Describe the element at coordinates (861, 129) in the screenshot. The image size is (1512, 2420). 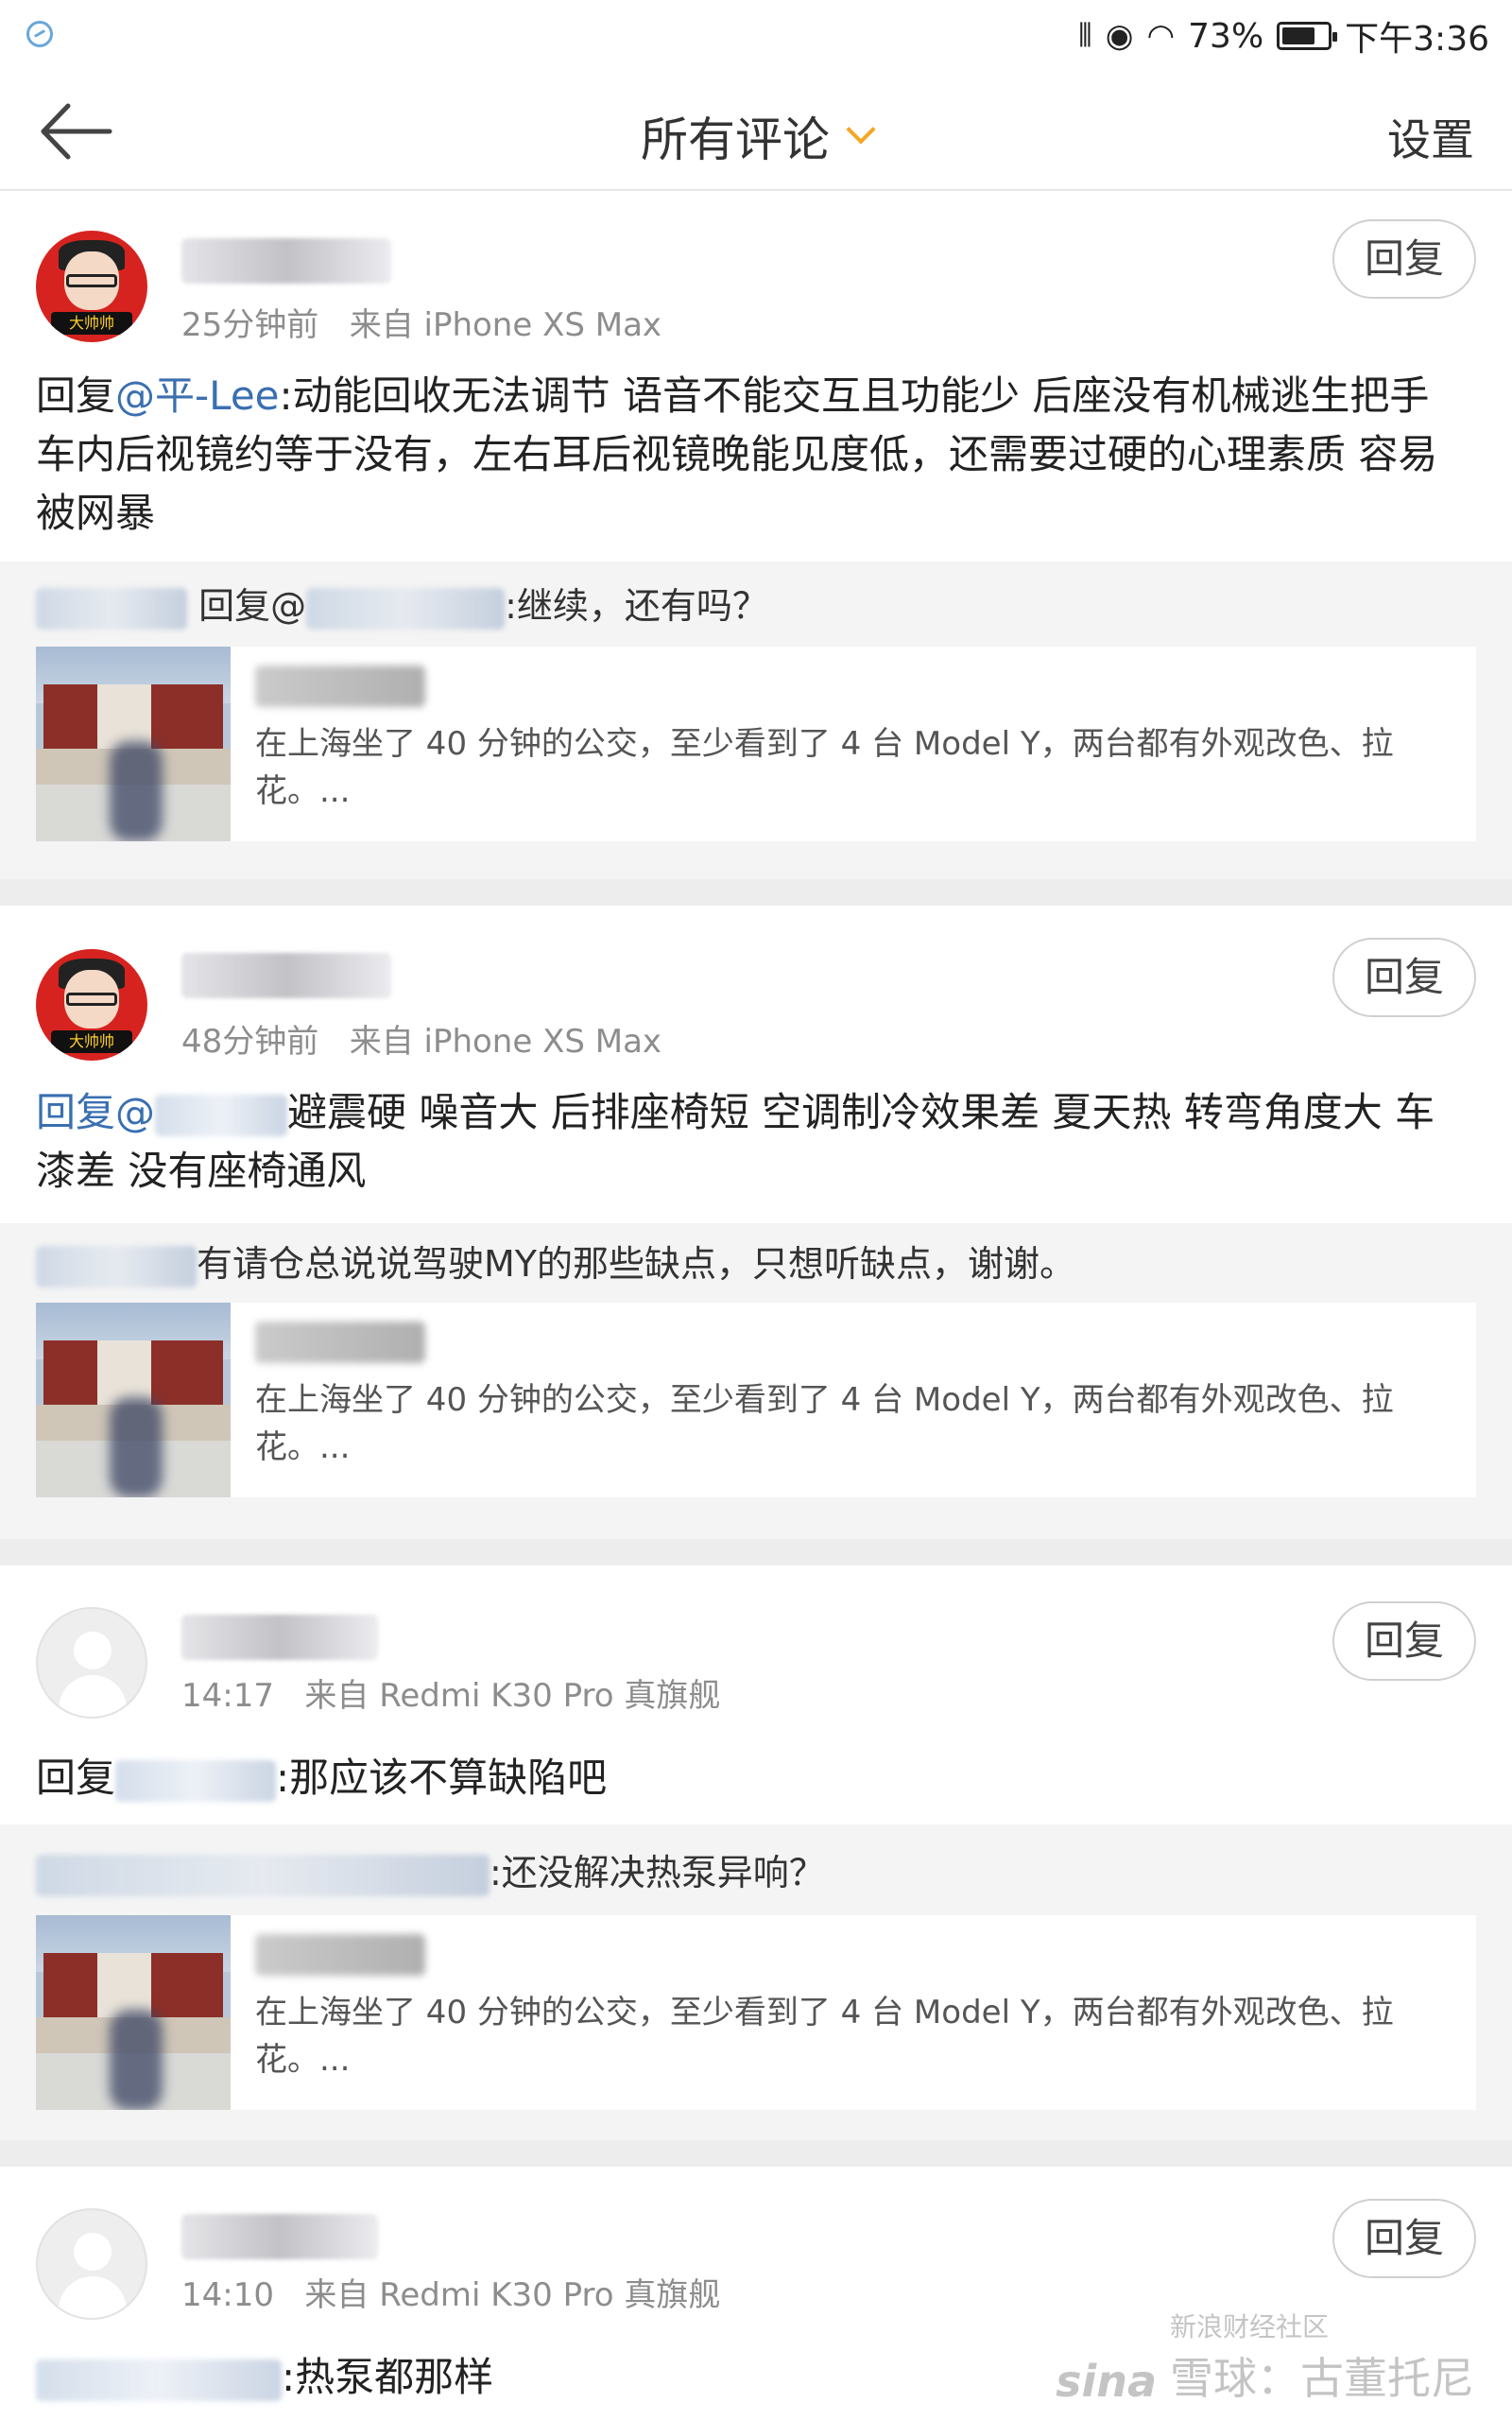
I see `chevron-down-icon` at that location.